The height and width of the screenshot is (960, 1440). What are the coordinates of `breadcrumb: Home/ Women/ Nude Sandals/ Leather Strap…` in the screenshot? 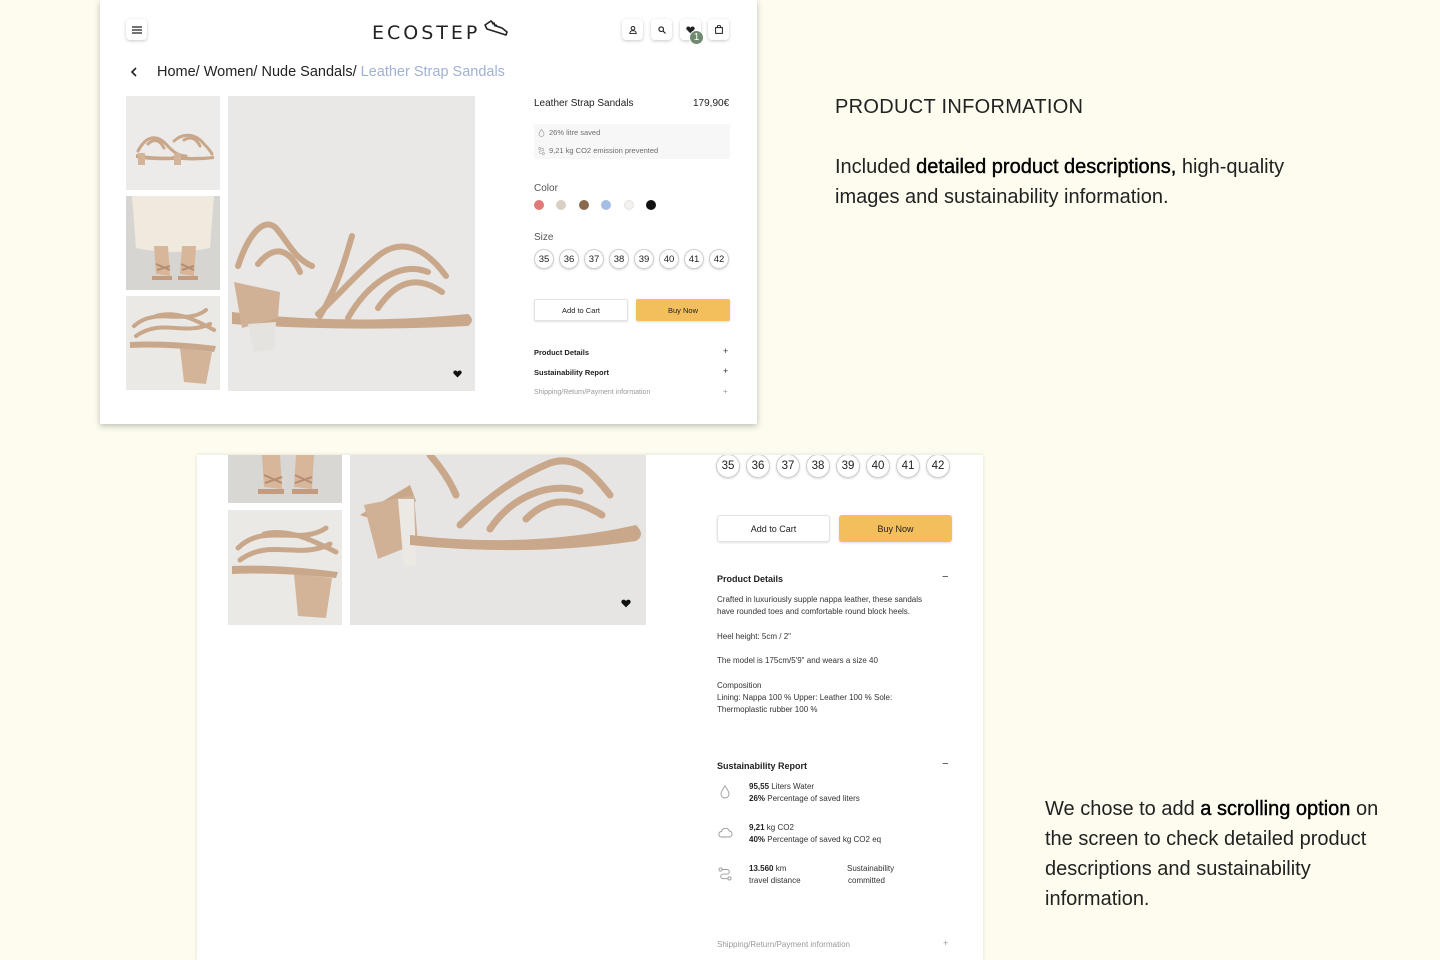 It's located at (331, 72).